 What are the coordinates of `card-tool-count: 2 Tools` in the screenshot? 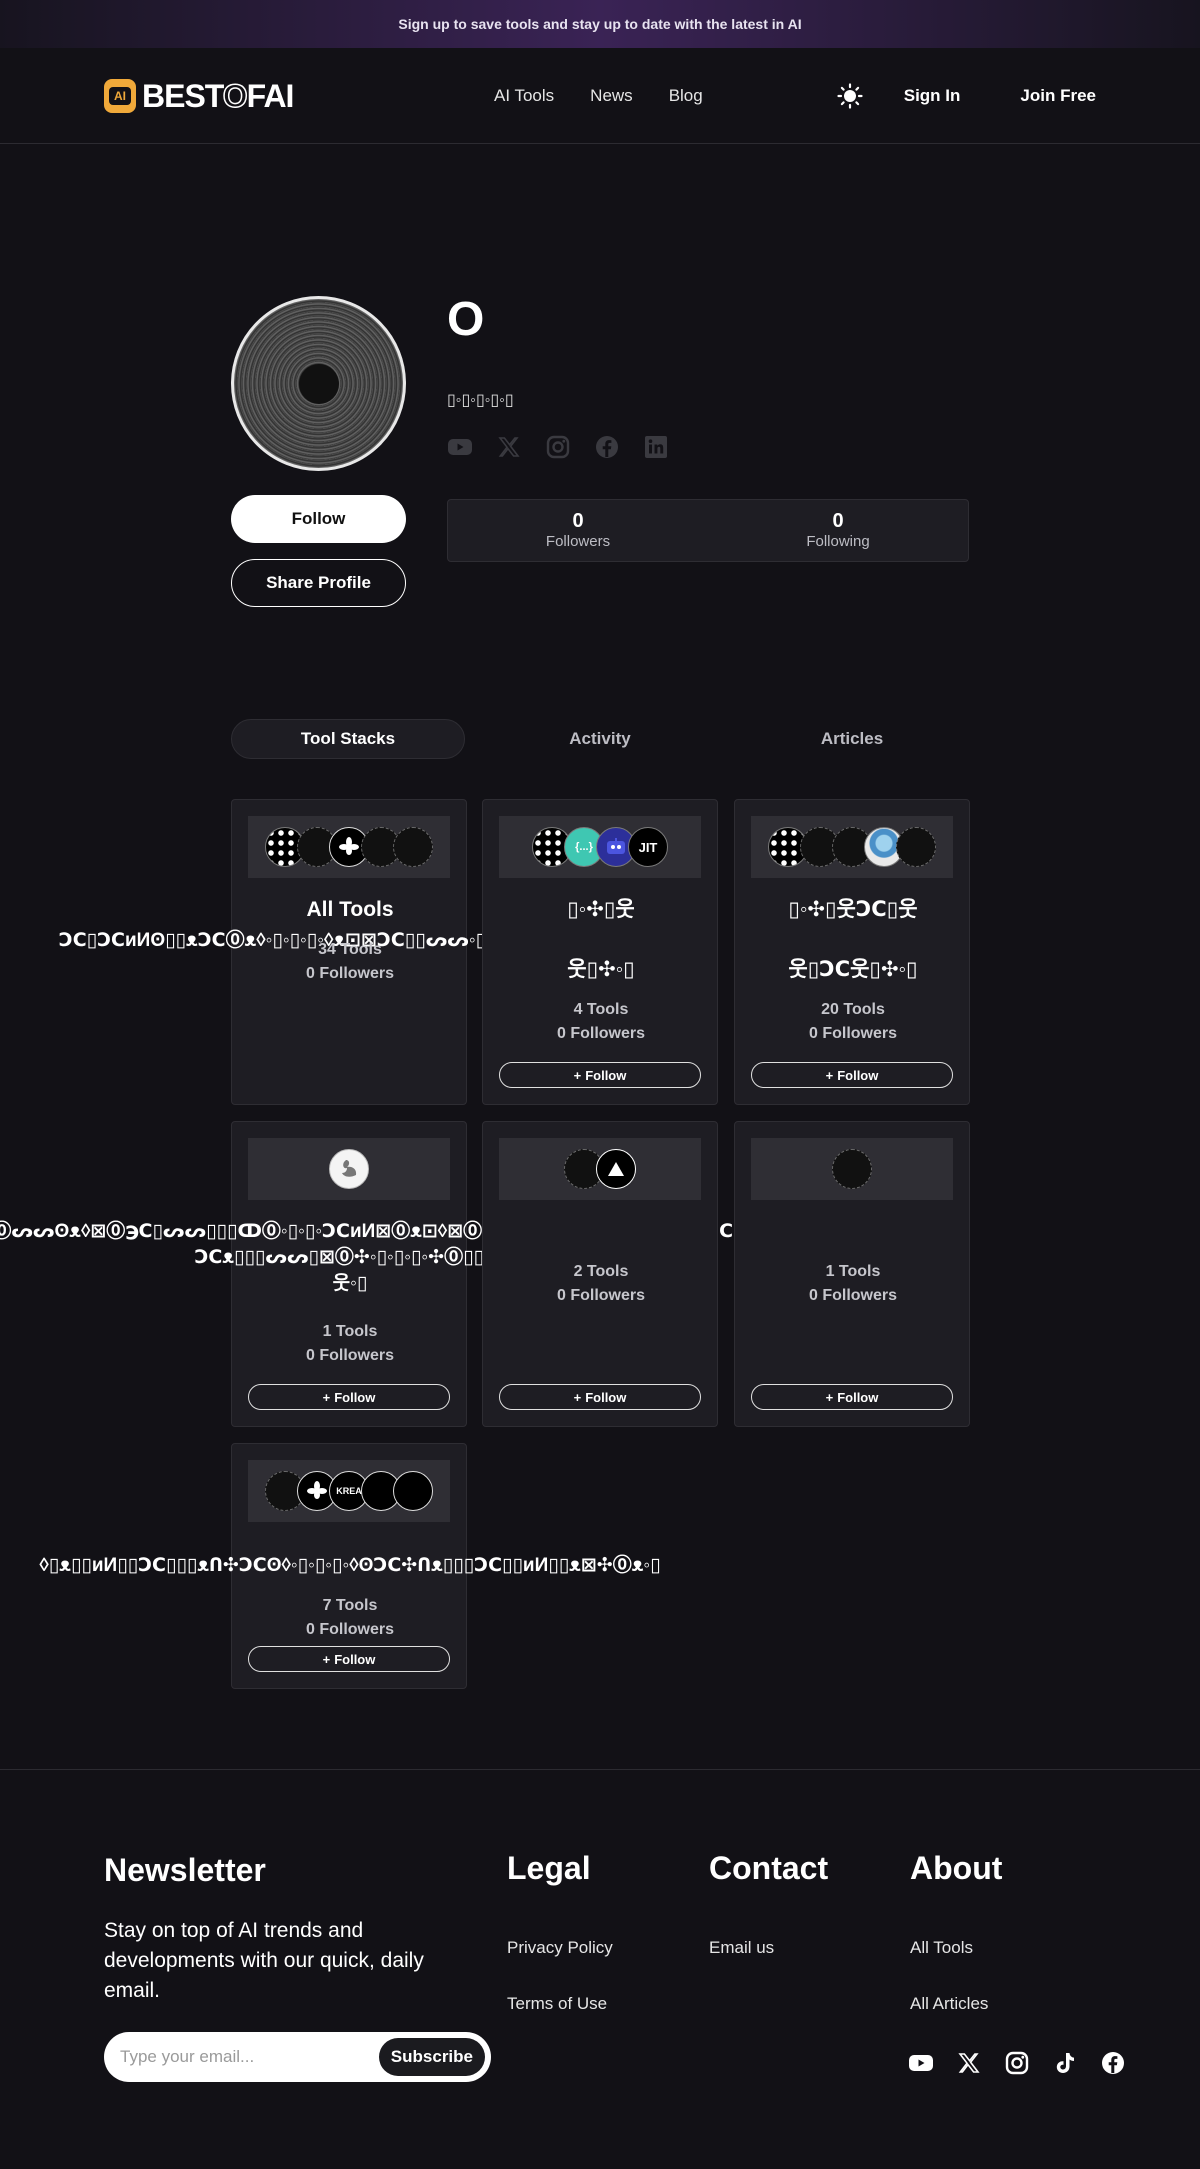 It's located at (601, 1271).